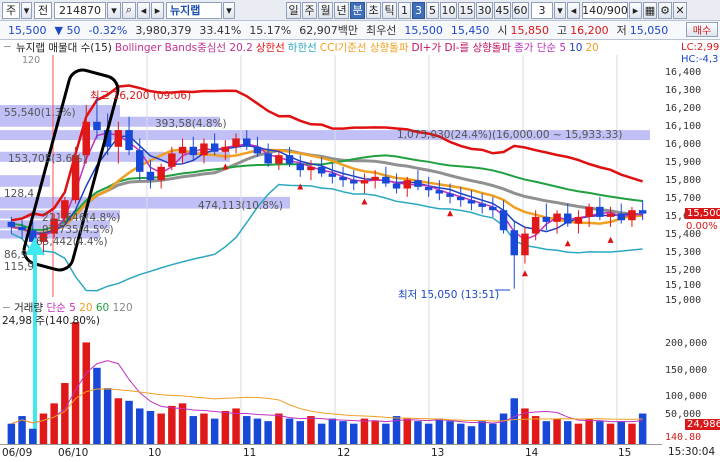 This screenshot has width=720, height=462. What do you see at coordinates (129, 10) in the screenshot?
I see `magnifier-icon: ⌕` at bounding box center [129, 10].